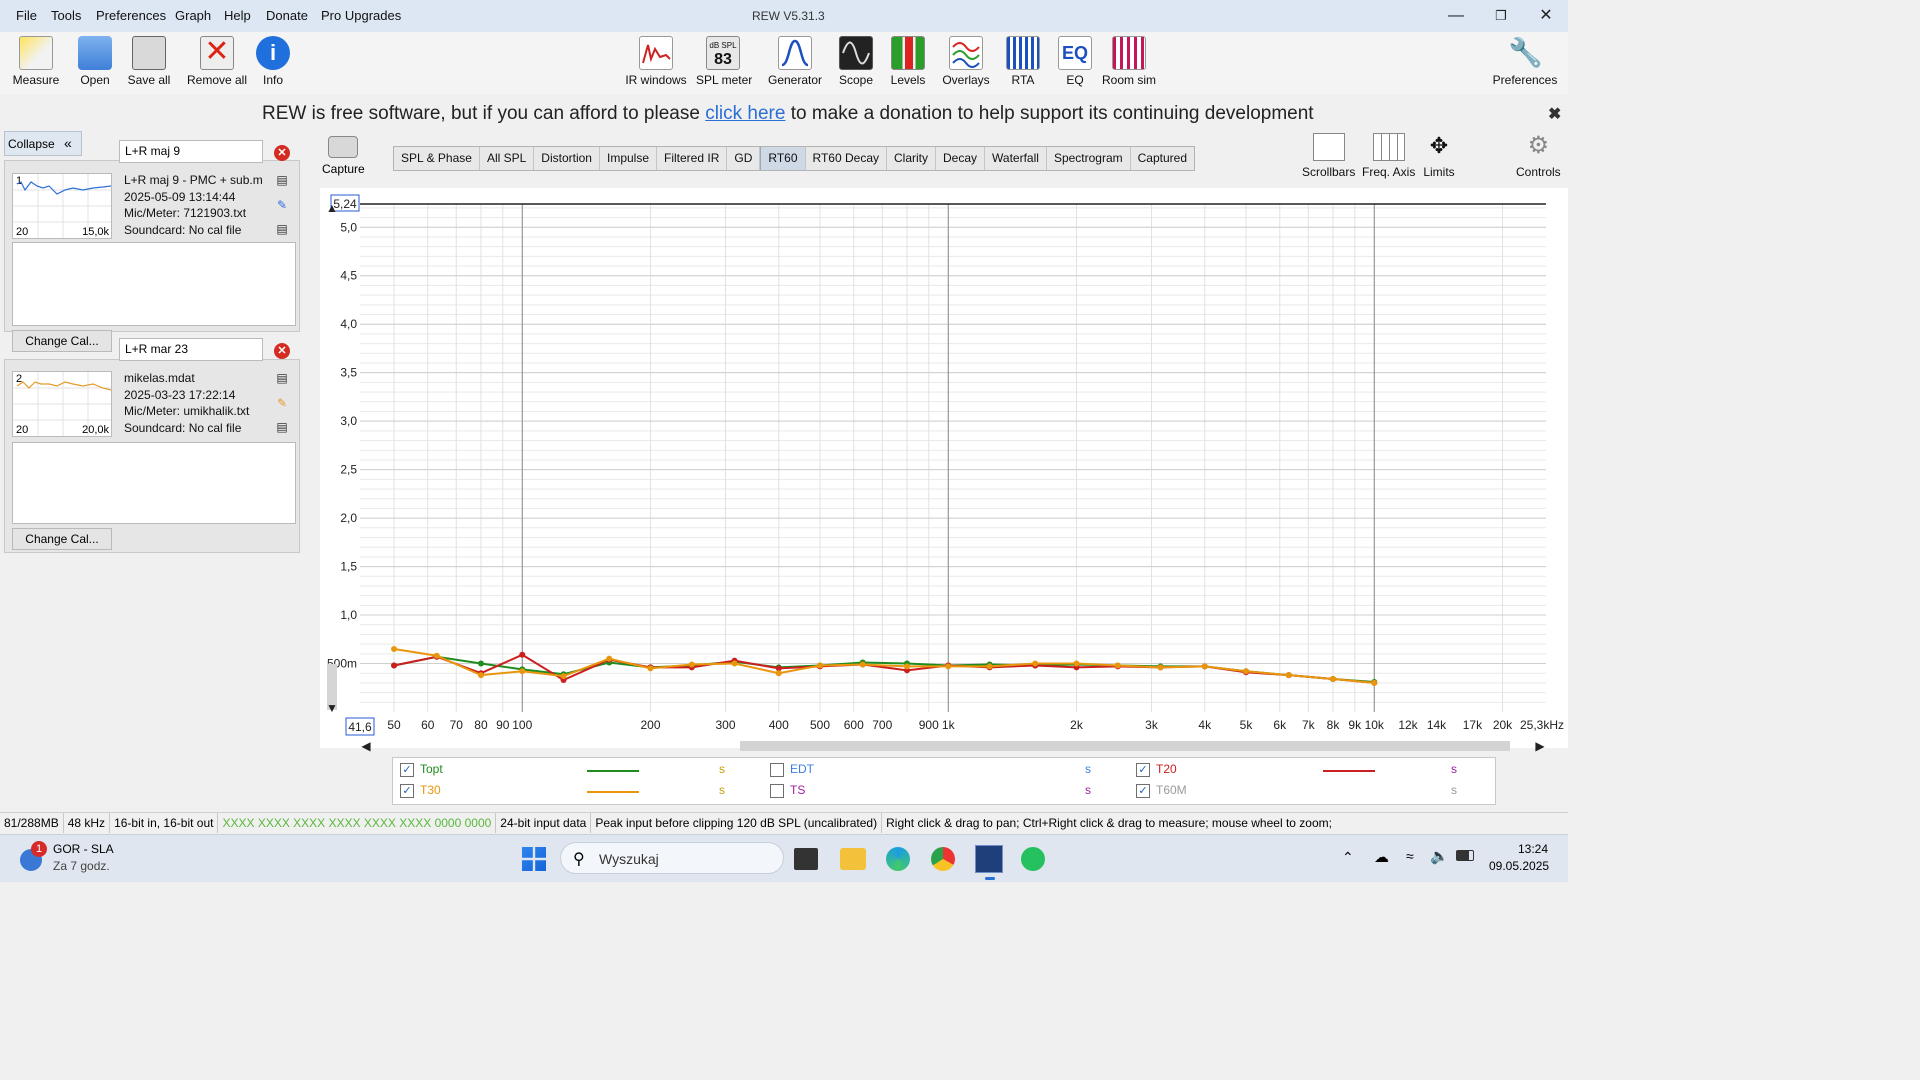  I want to click on eq-button: EQ EQ, so click(1075, 61).